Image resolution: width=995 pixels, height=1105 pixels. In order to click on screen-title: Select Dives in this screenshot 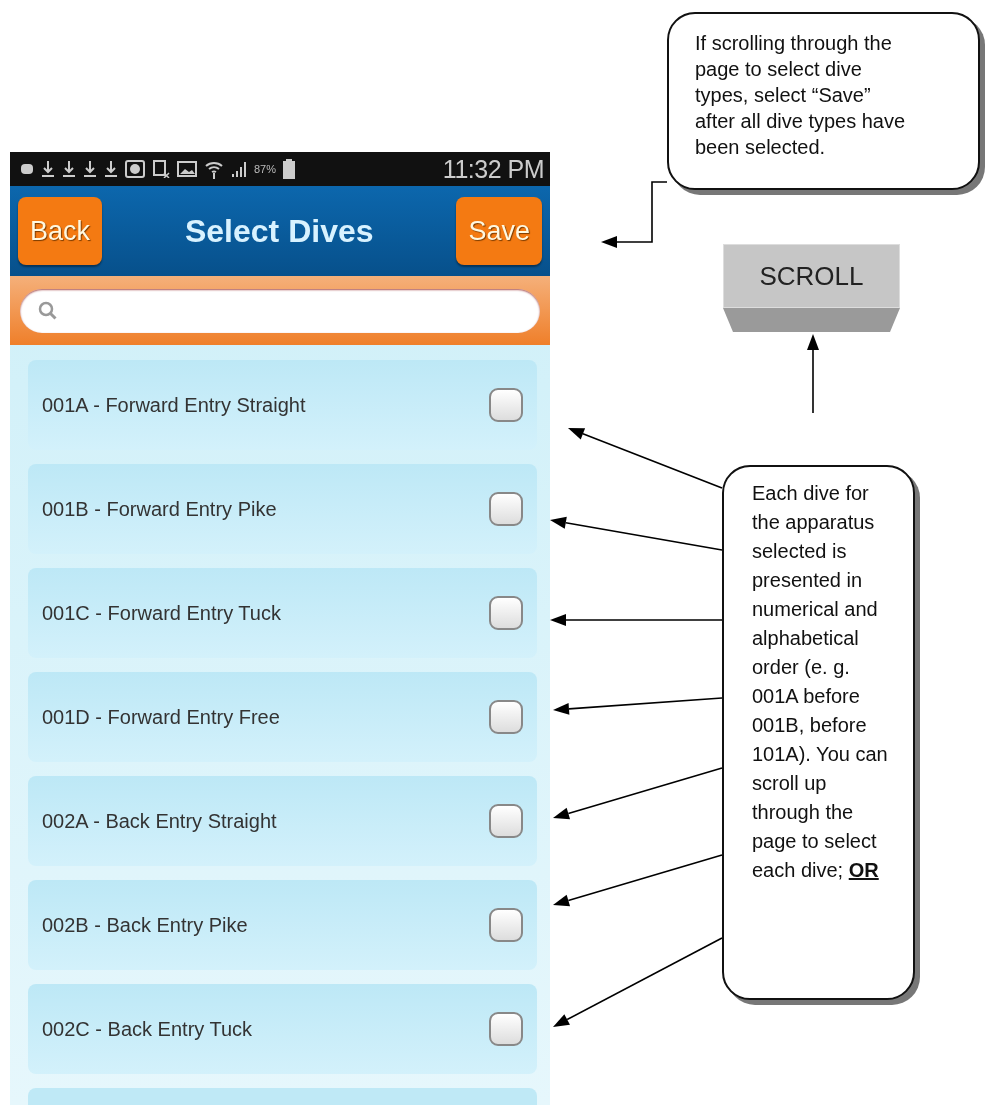, I will do `click(279, 231)`.